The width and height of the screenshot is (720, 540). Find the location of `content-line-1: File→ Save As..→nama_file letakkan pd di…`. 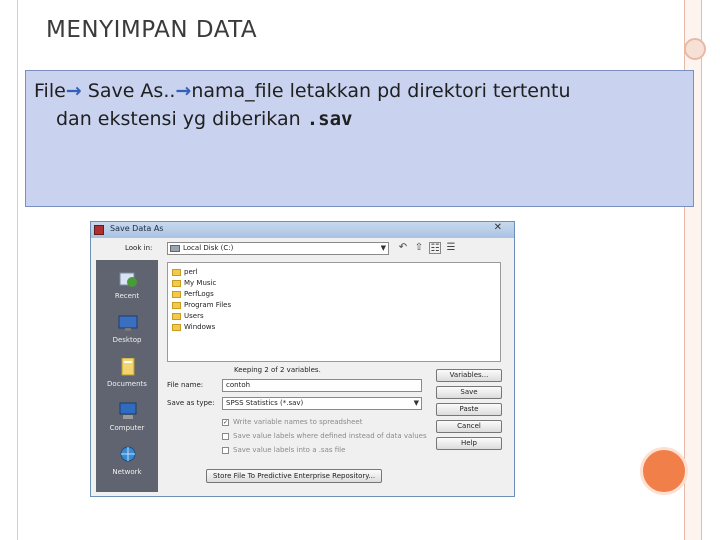

content-line-1: File→ Save As..→nama_file letakkan pd di… is located at coordinates (302, 91).